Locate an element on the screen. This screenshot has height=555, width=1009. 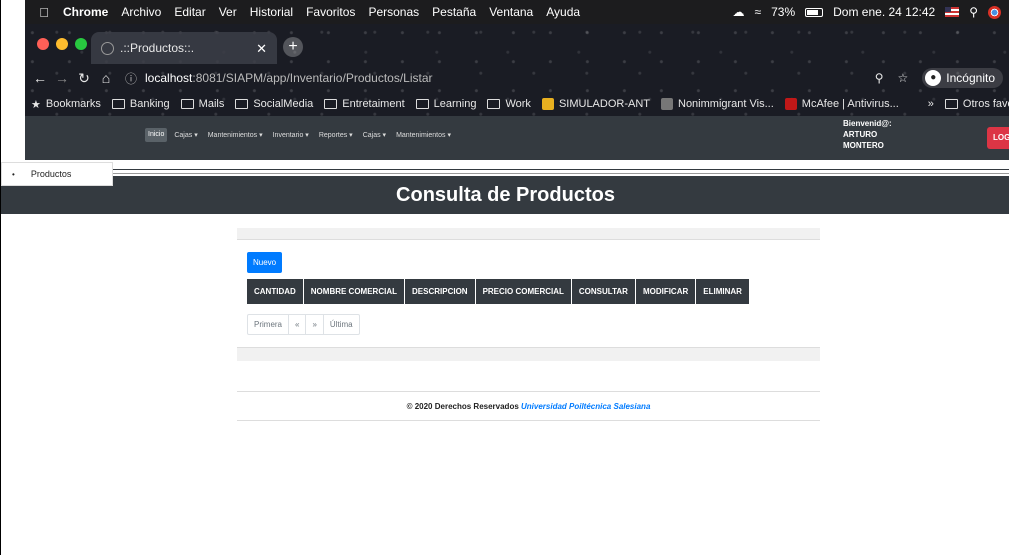
logout-button: LOG is located at coordinates (998, 138).